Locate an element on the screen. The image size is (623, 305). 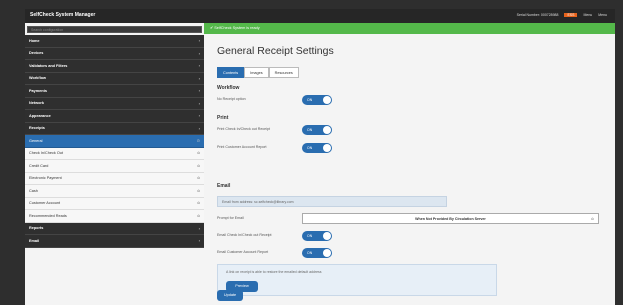
sidebar-item-label: Validators and Filters is located at coordinates (48, 65).